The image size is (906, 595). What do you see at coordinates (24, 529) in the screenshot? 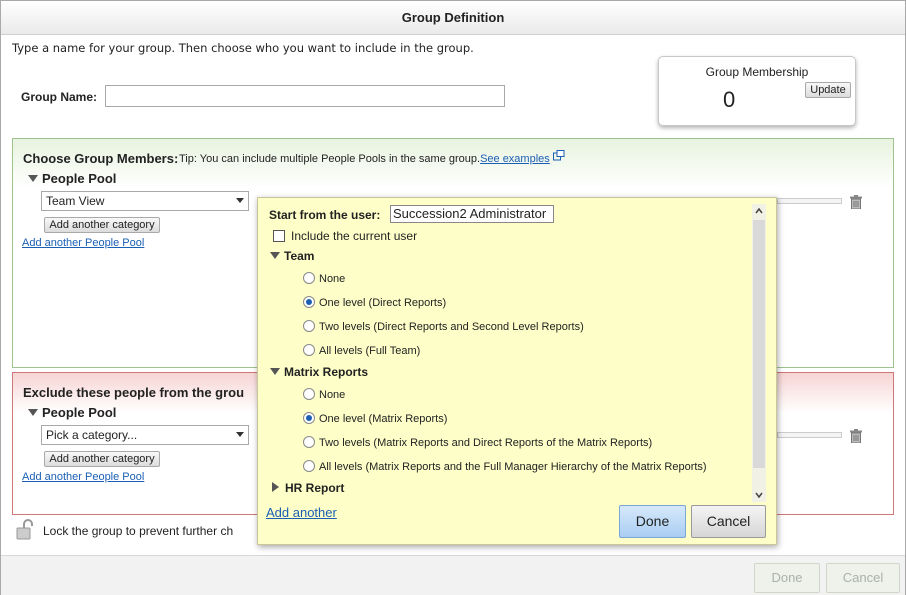
I see `lock-icon` at bounding box center [24, 529].